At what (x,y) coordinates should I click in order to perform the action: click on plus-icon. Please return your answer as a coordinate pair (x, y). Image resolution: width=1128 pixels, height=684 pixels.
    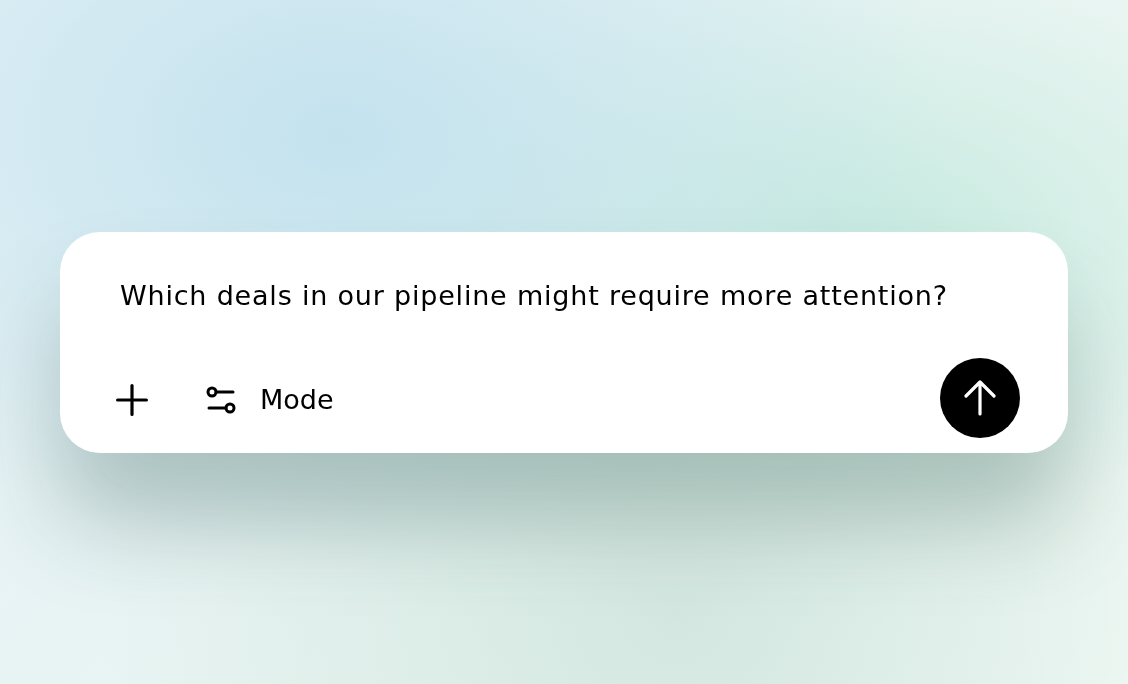
    Looking at the image, I should click on (132, 400).